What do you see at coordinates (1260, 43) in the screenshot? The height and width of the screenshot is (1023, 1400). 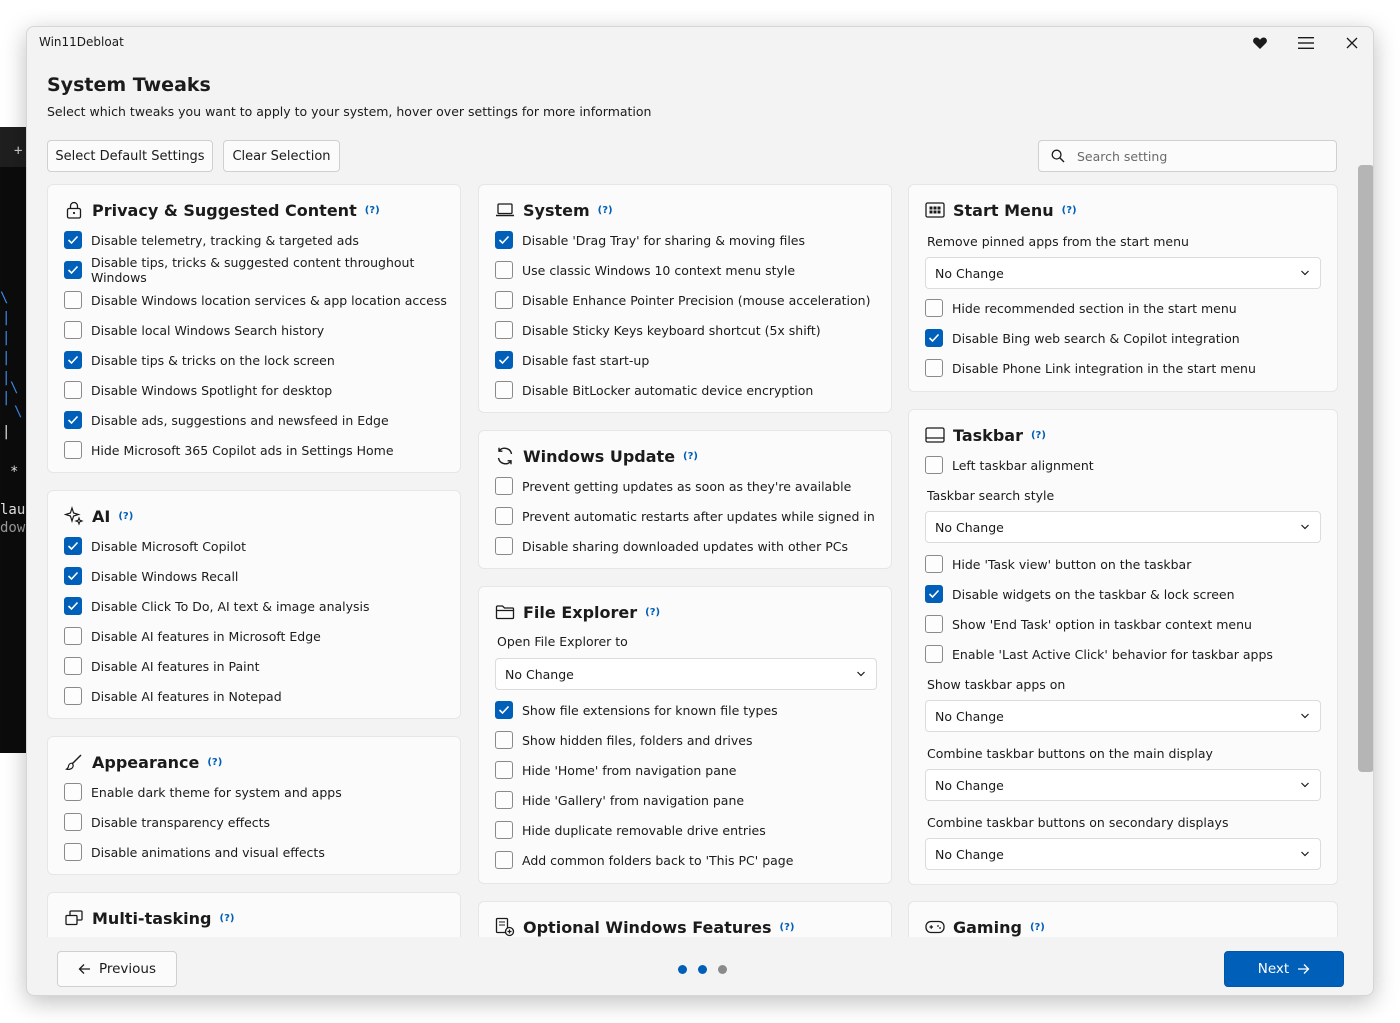 I see `donate-button` at bounding box center [1260, 43].